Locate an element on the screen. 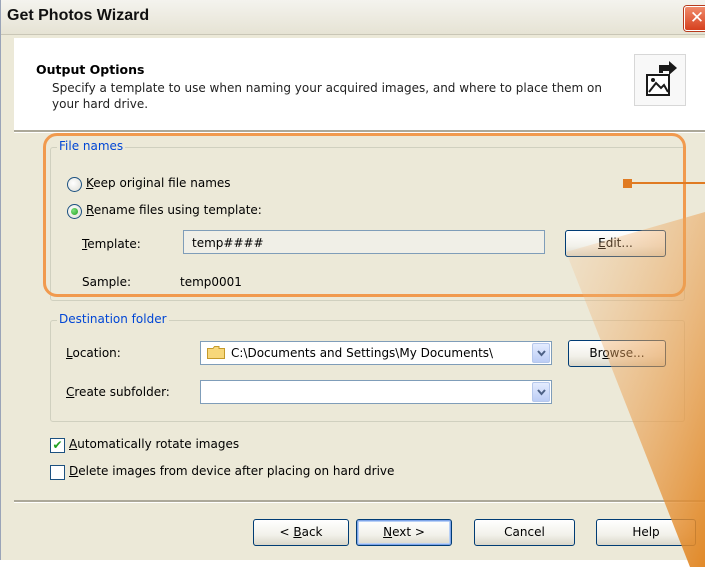  checkmark-icon: ✔ is located at coordinates (57, 445).